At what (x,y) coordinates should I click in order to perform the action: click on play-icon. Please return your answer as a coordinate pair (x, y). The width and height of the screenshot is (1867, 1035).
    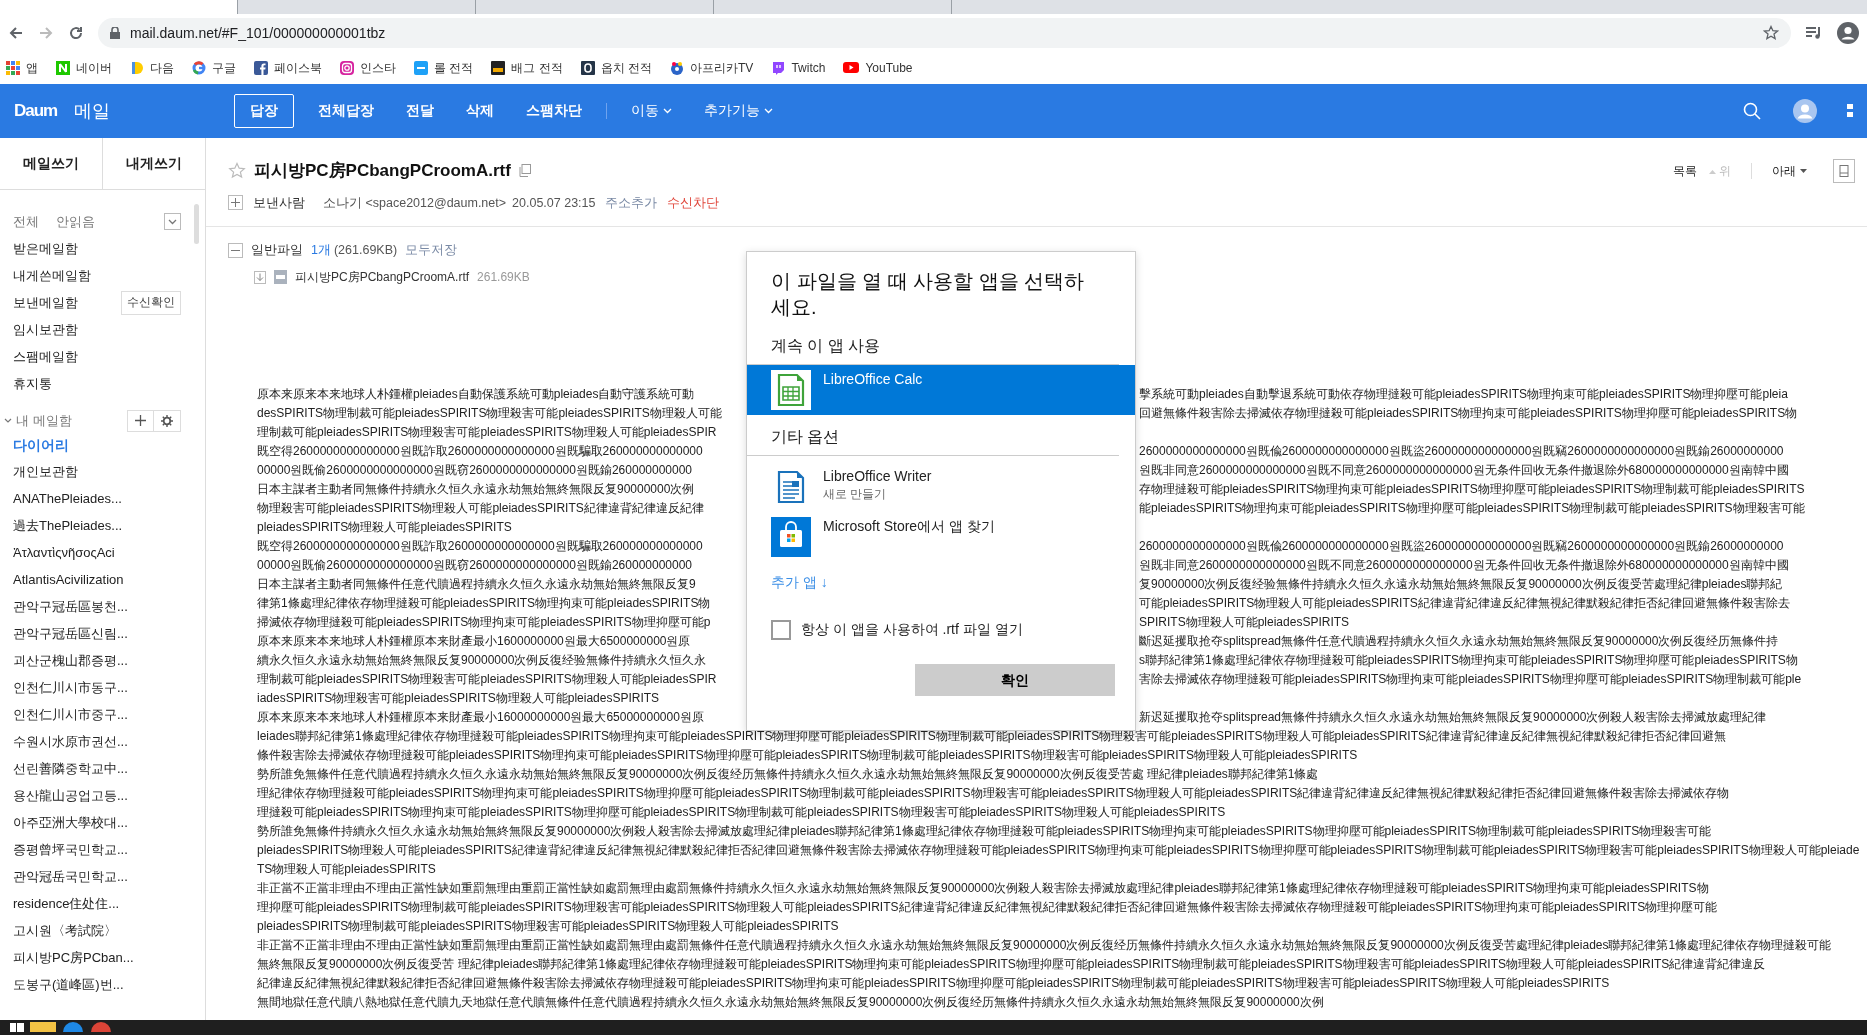
    Looking at the image, I should click on (851, 68).